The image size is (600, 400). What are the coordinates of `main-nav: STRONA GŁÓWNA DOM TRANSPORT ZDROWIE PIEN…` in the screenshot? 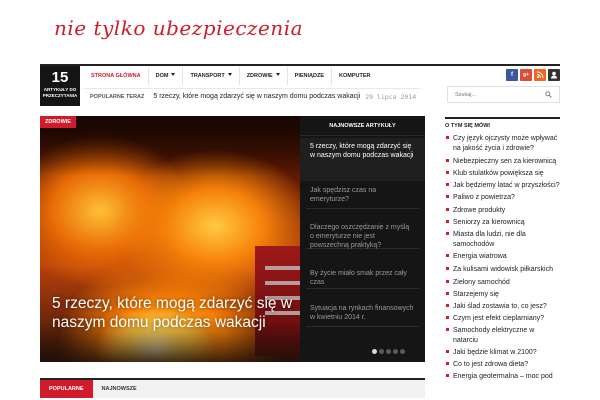 It's located at (231, 76).